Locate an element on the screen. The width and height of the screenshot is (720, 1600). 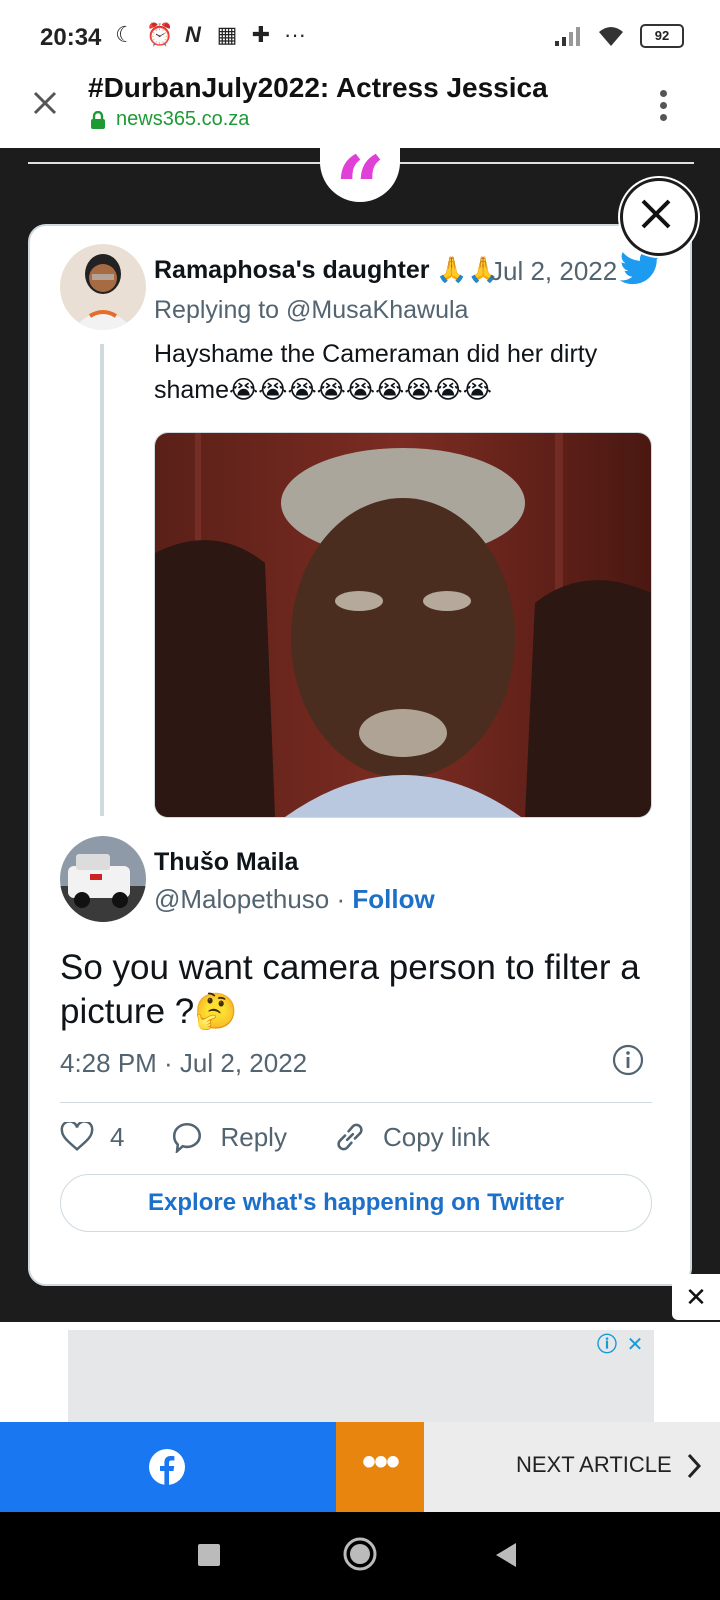
wifi-icon is located at coordinates (611, 36).